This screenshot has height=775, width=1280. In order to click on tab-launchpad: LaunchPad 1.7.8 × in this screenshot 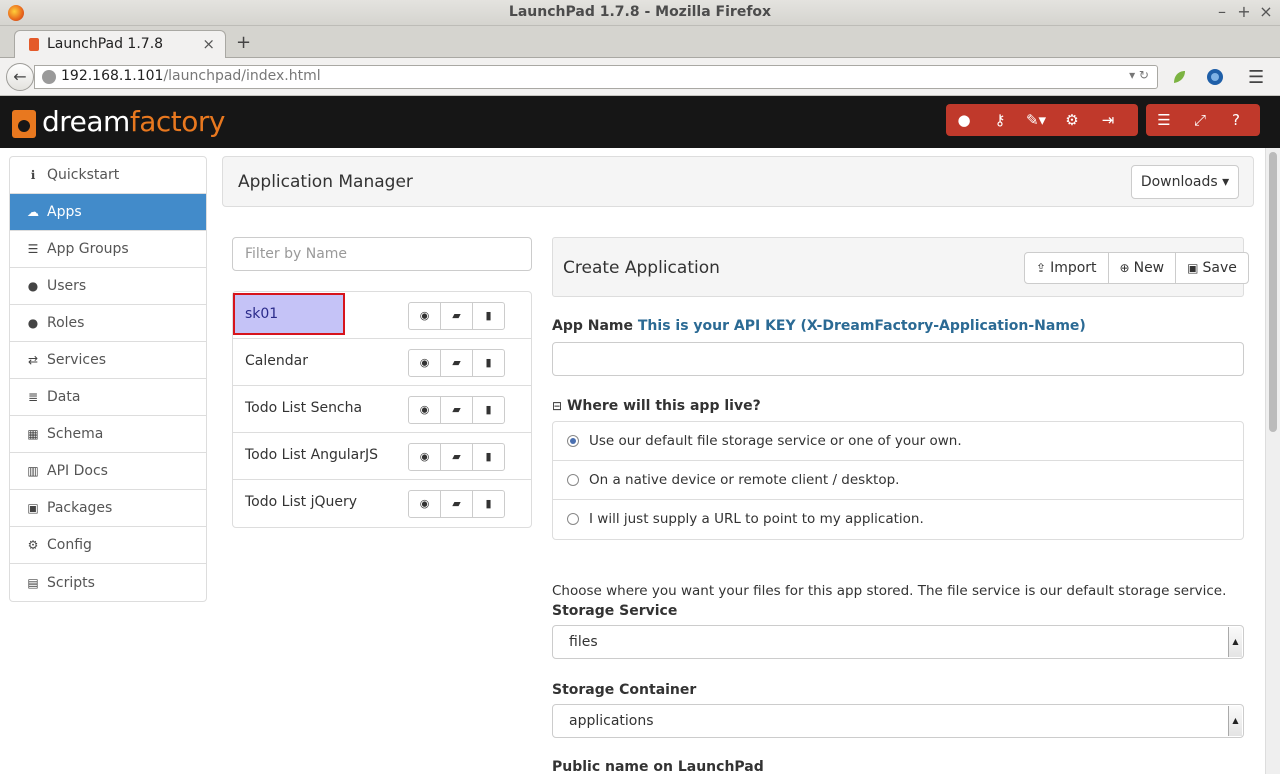, I will do `click(120, 44)`.